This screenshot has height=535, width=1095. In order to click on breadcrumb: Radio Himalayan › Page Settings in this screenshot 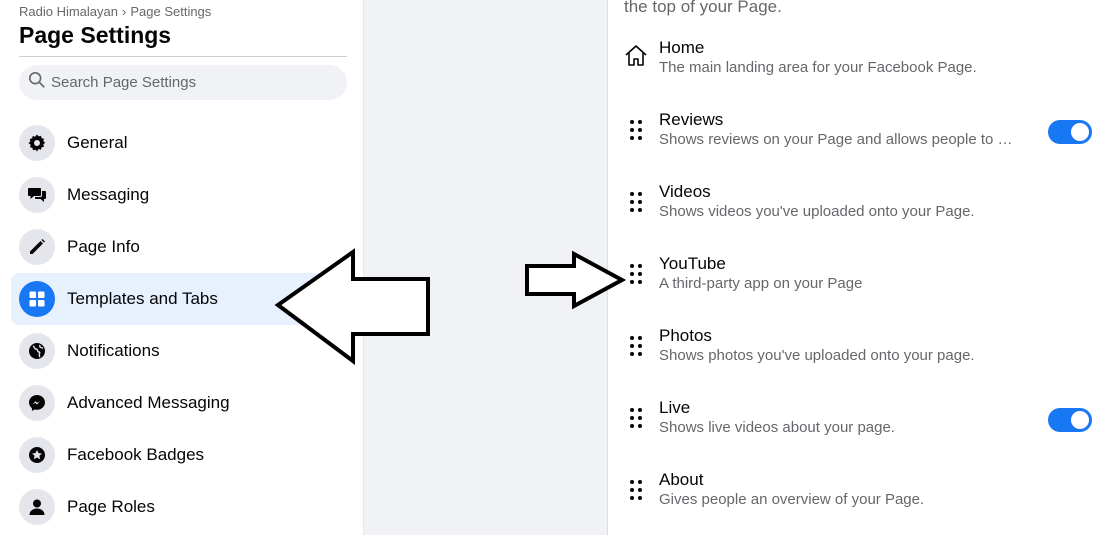, I will do `click(115, 11)`.